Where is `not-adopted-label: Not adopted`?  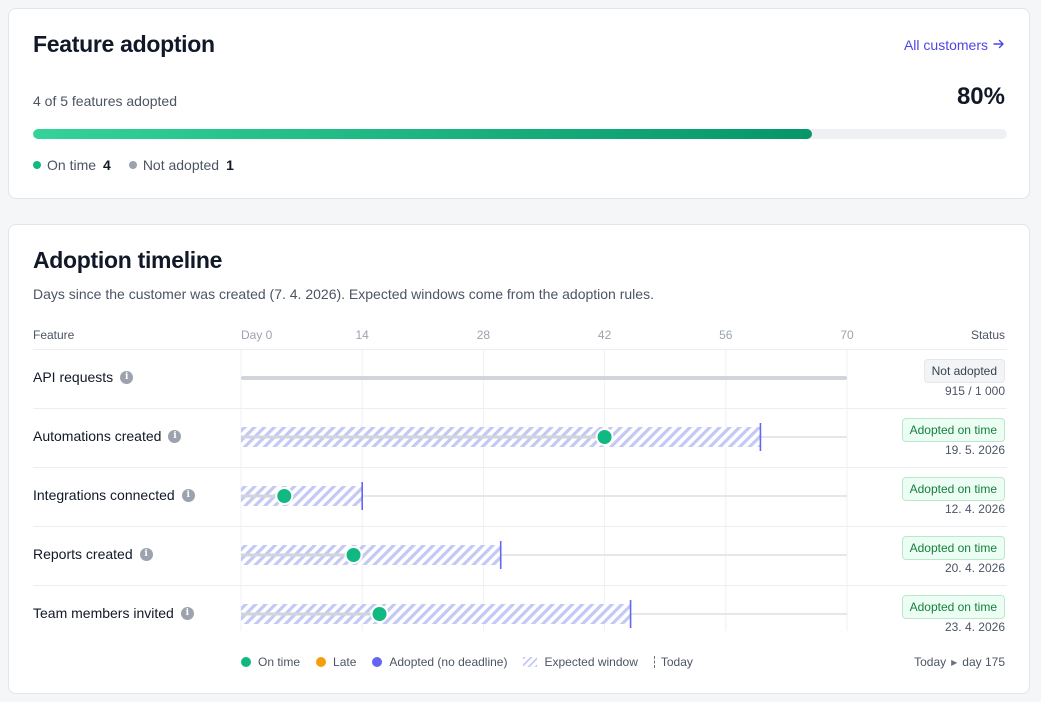 not-adopted-label: Not adopted is located at coordinates (181, 165).